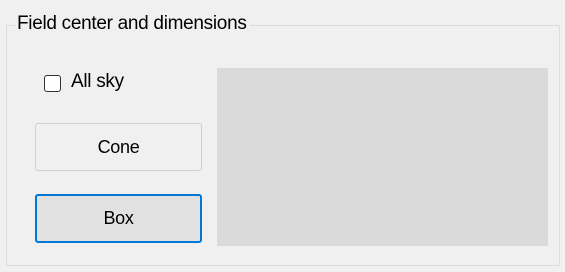 This screenshot has width=565, height=272. Describe the element at coordinates (132, 24) in the screenshot. I see `groupbox-title: Field center and dimensions` at that location.